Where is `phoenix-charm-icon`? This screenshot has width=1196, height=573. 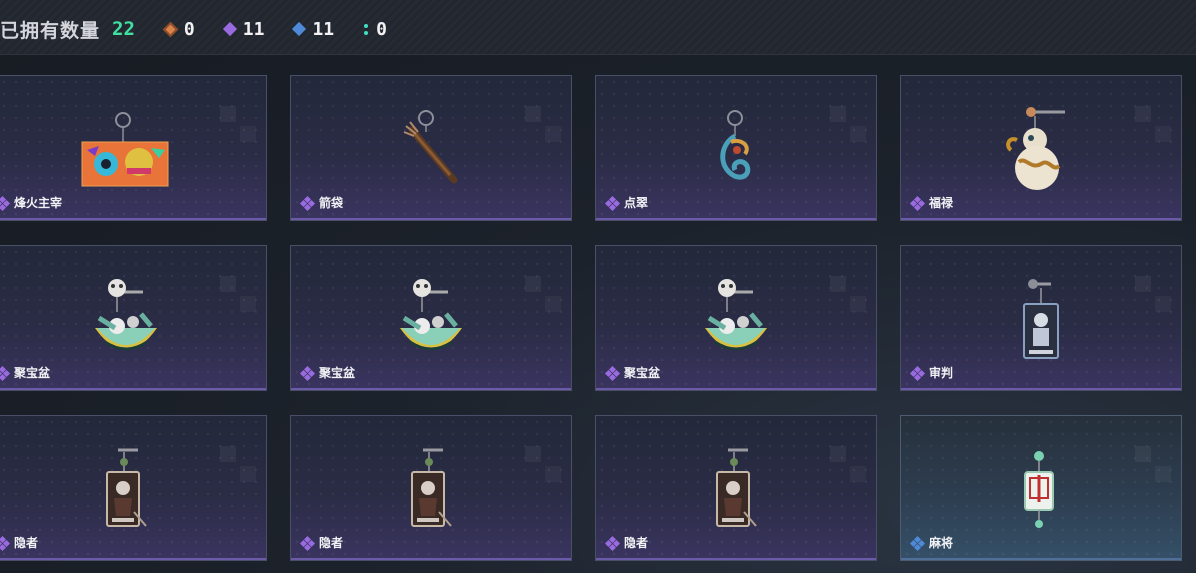 phoenix-charm-icon is located at coordinates (736, 149).